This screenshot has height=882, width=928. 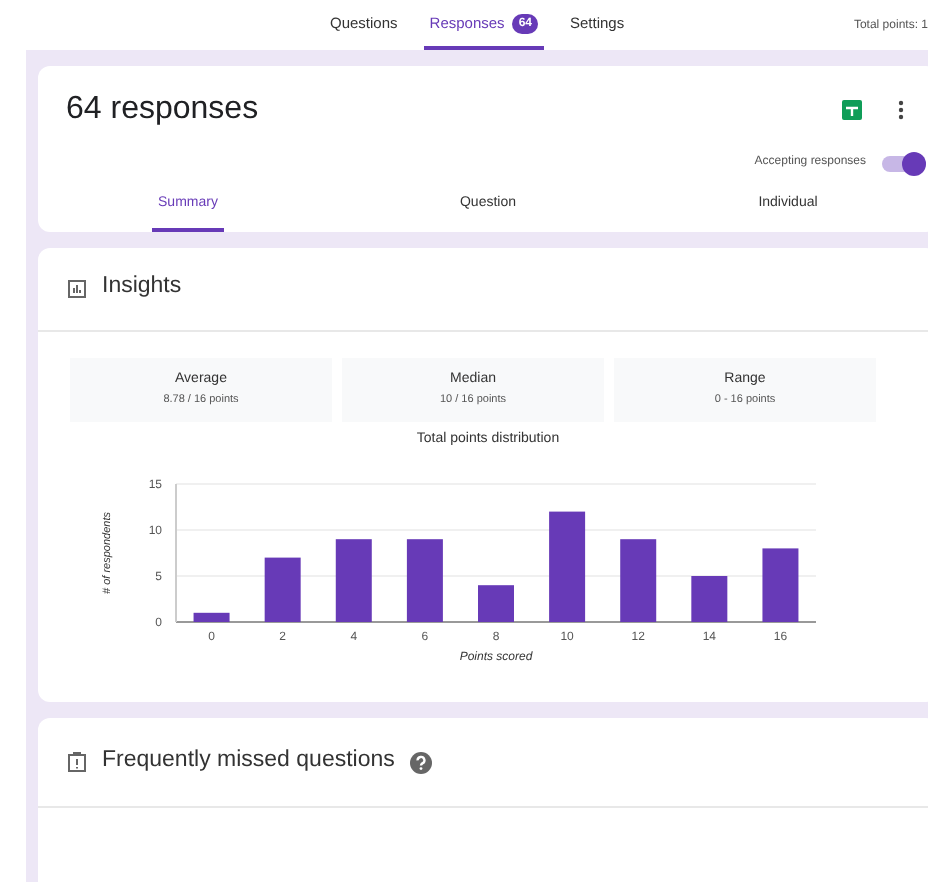 I want to click on chart-icon, so click(x=77, y=288).